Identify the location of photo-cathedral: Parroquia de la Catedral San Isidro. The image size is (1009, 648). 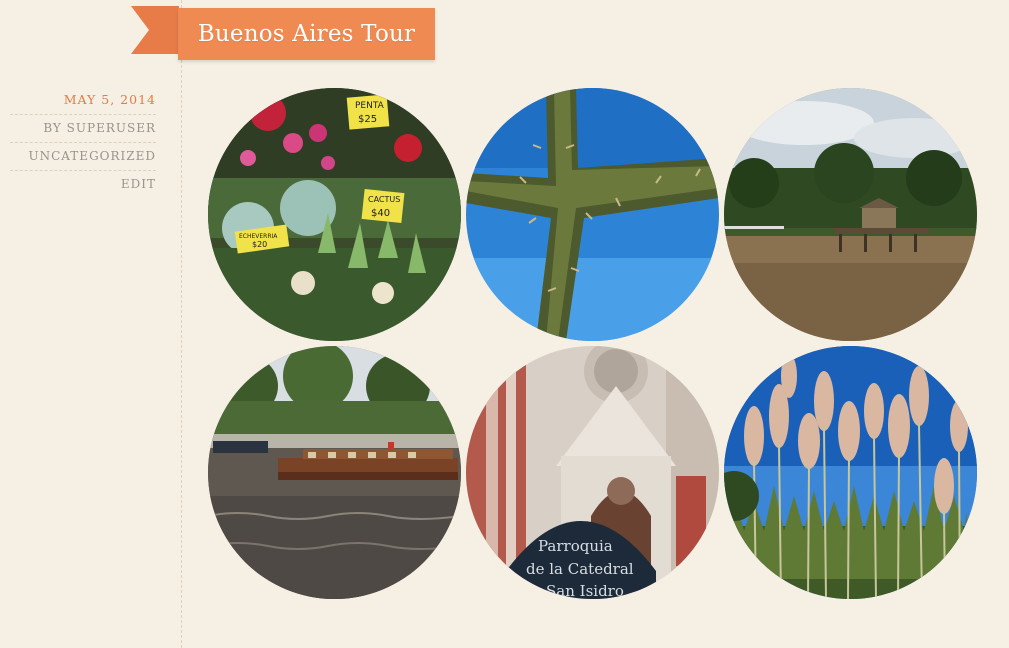
(592, 472).